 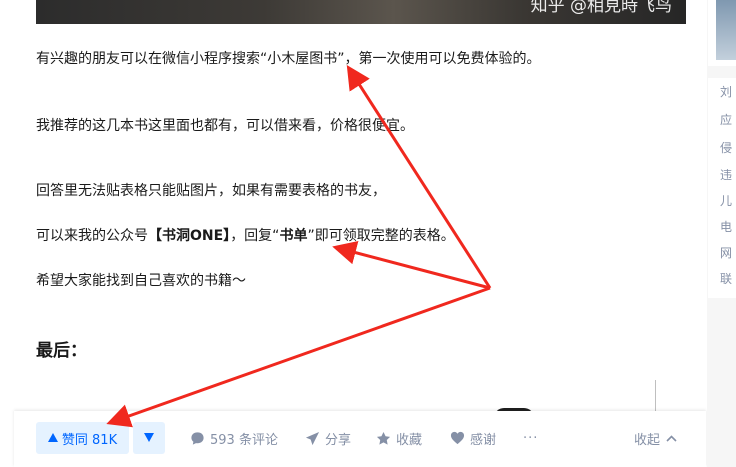 I want to click on triangle-down-icon, so click(x=149, y=438).